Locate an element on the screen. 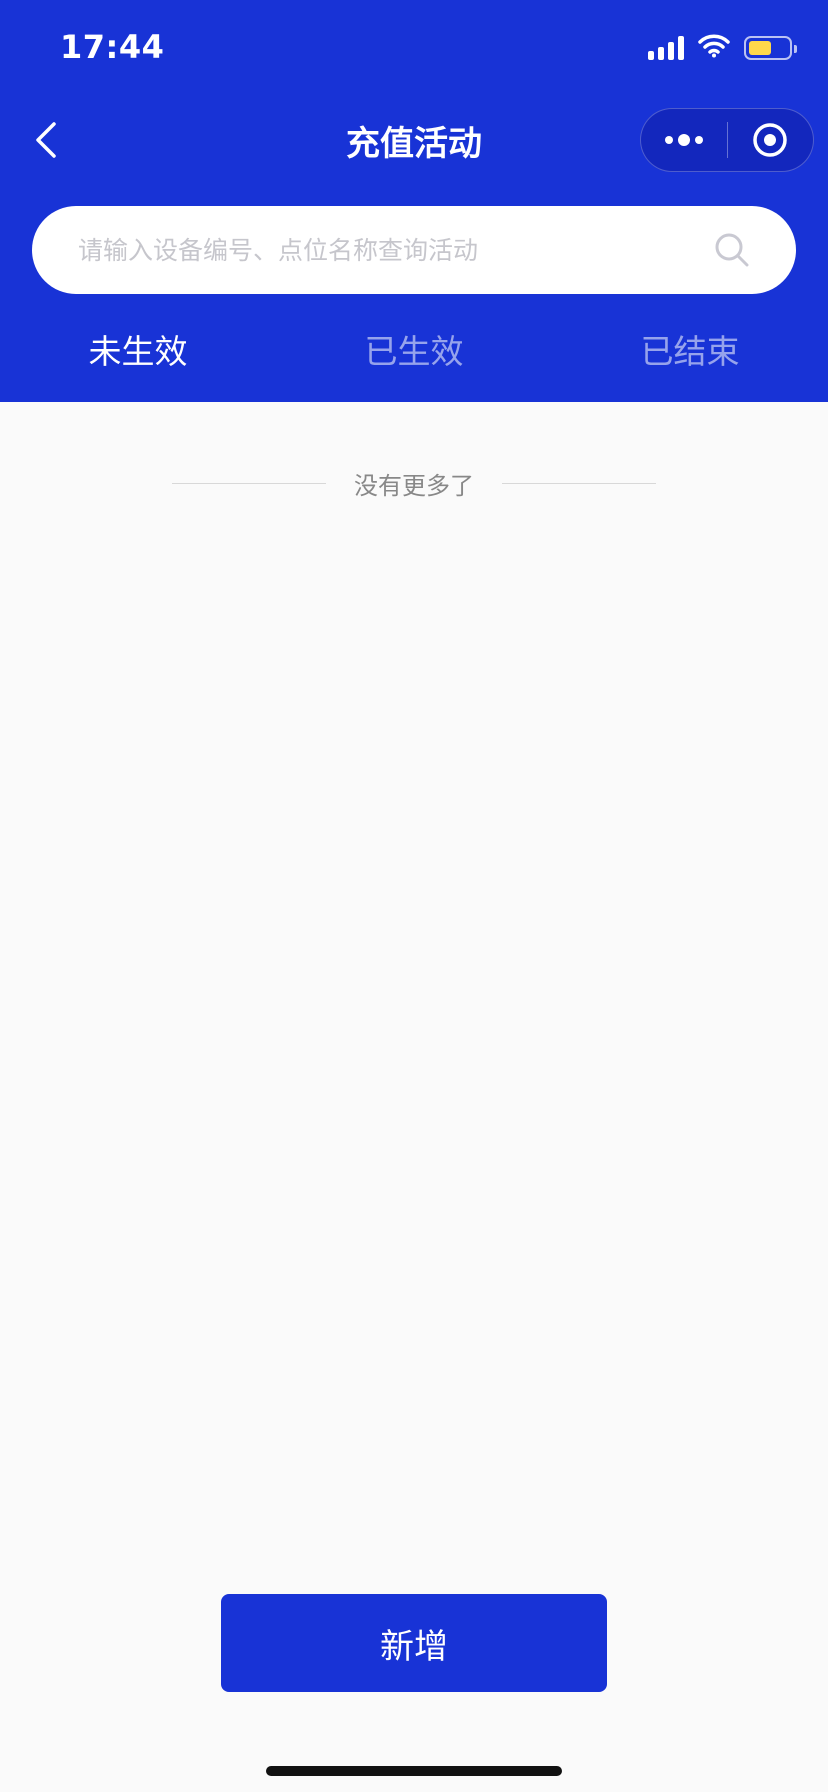 The height and width of the screenshot is (1792, 828). divider-left is located at coordinates (249, 483).